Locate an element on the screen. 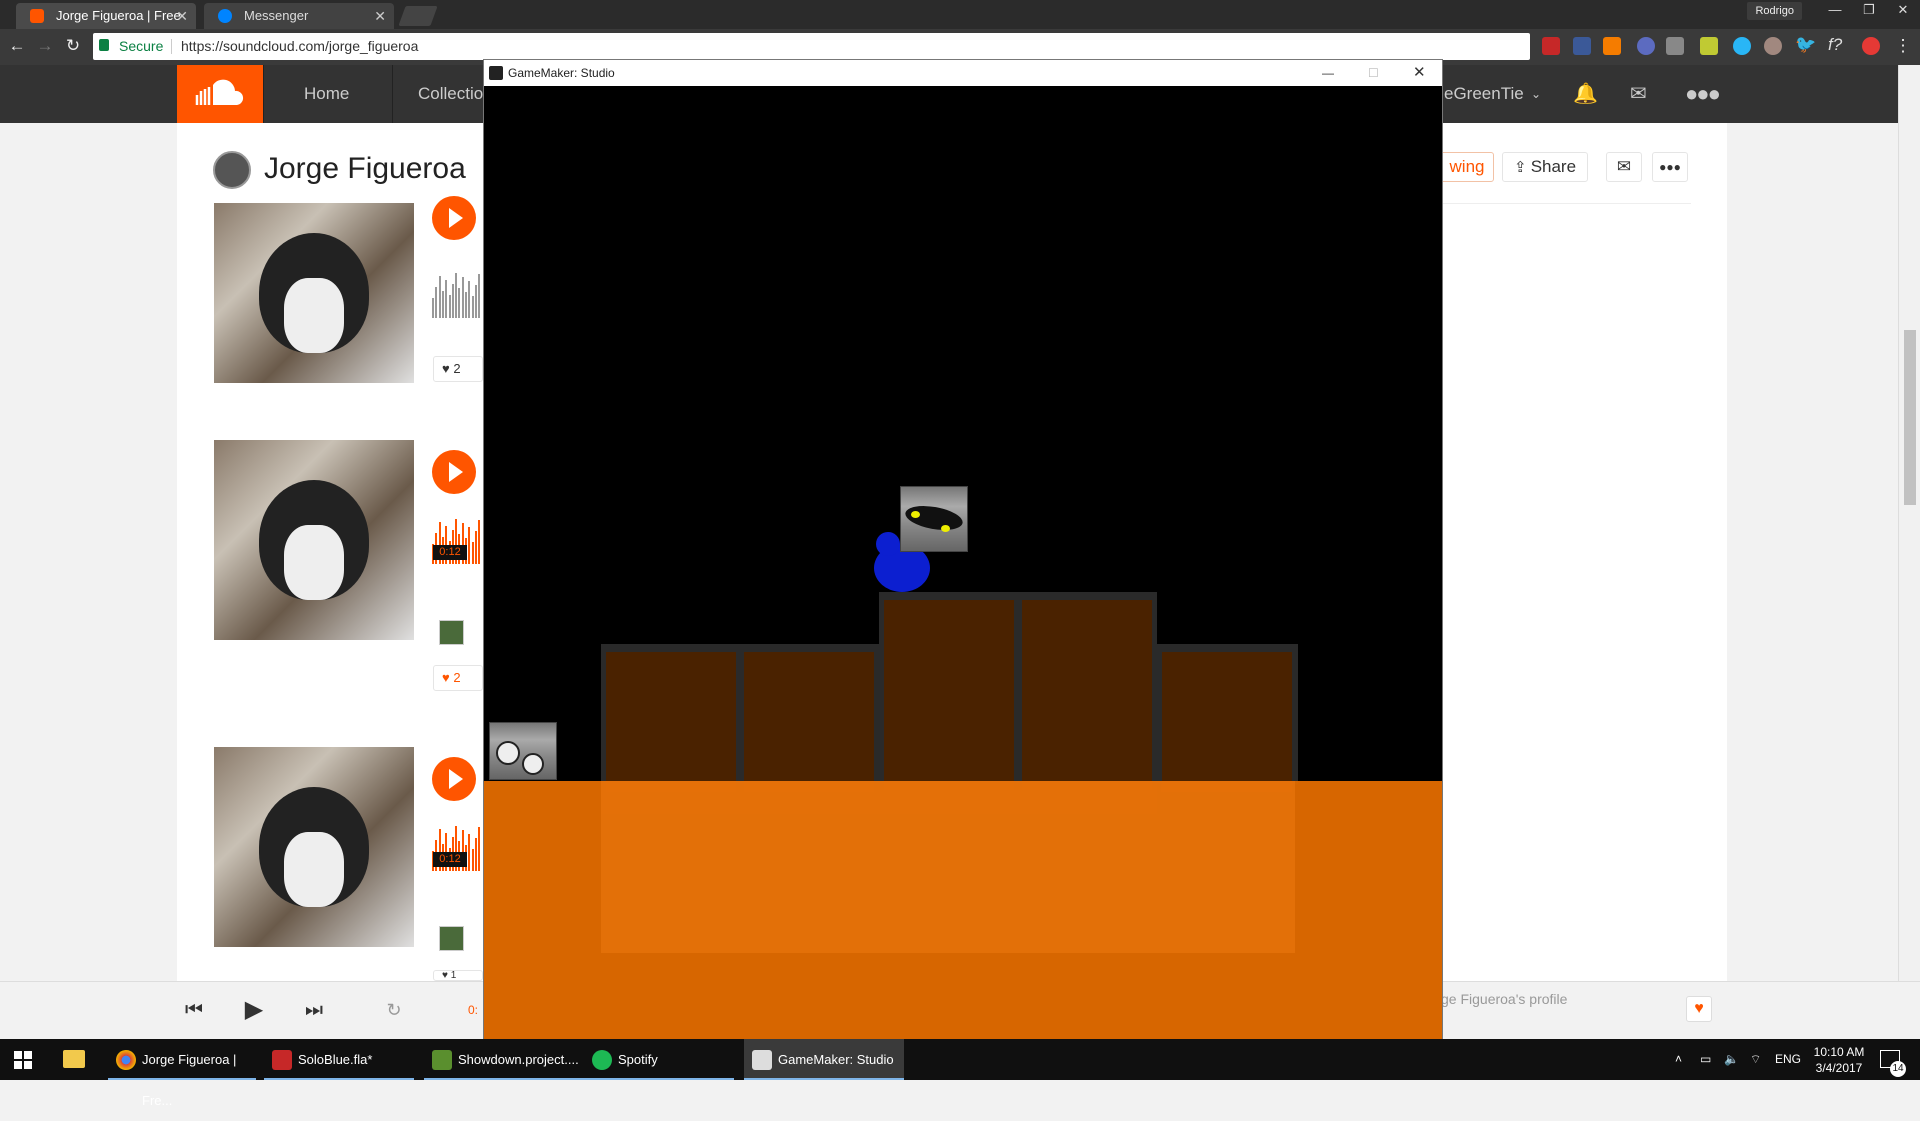  spotify-icon is located at coordinates (602, 1060).